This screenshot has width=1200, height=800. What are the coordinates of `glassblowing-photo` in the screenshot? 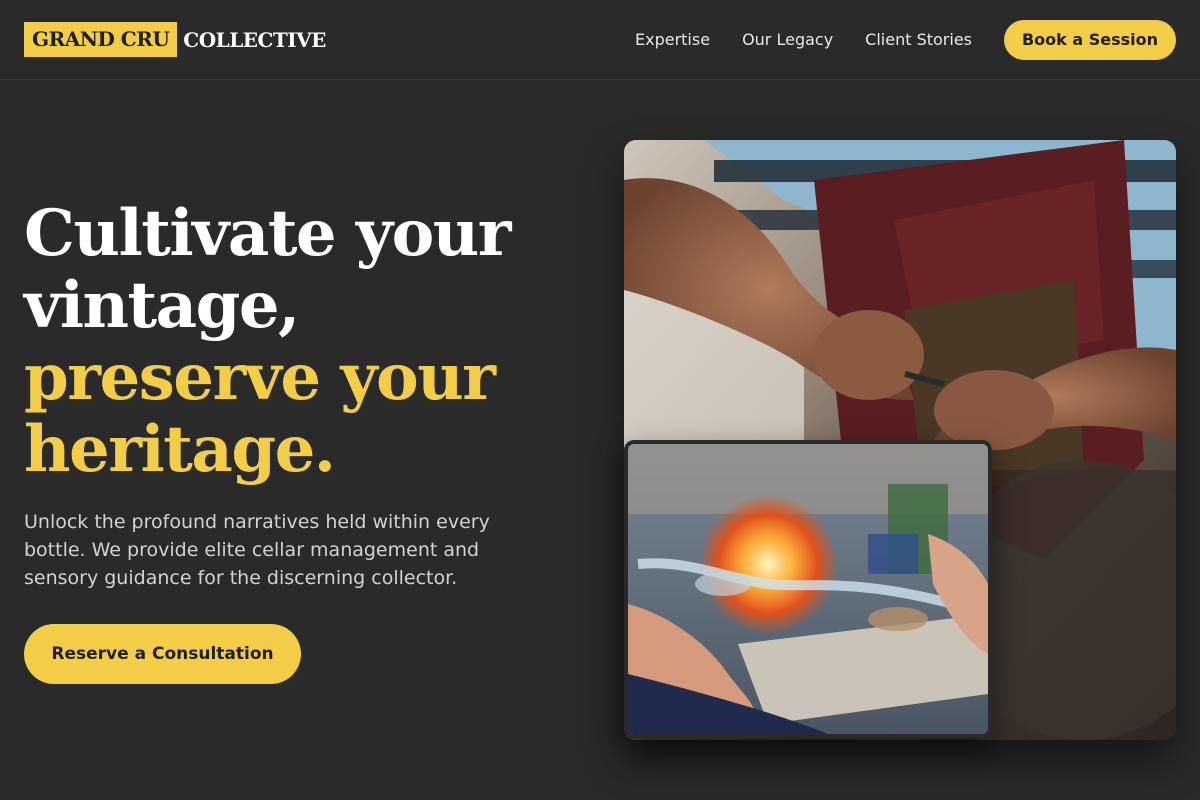 It's located at (808, 589).